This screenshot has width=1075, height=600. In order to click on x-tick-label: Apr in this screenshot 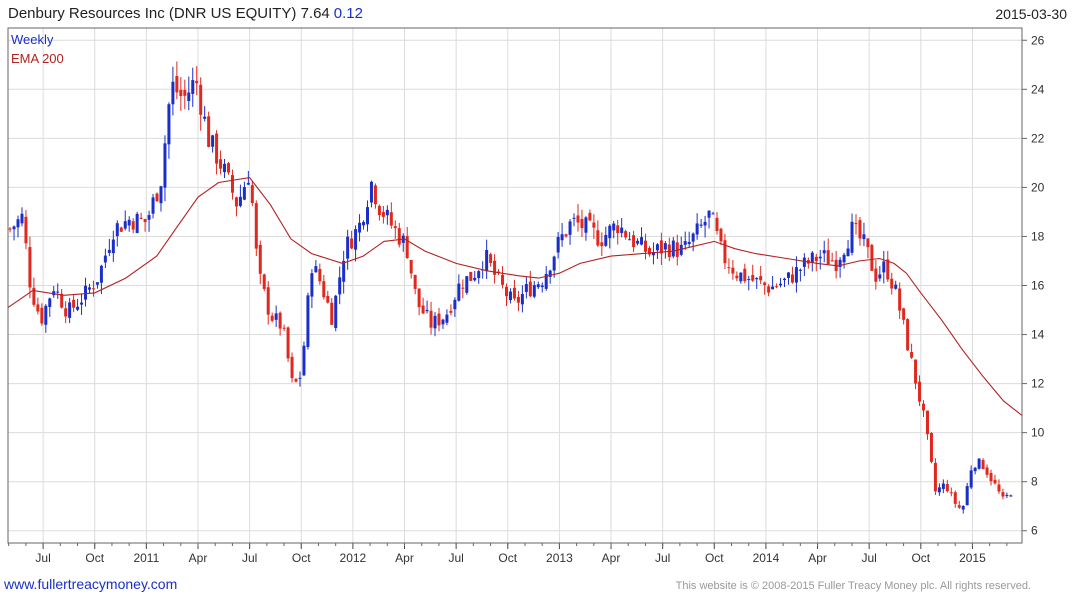, I will do `click(198, 558)`.